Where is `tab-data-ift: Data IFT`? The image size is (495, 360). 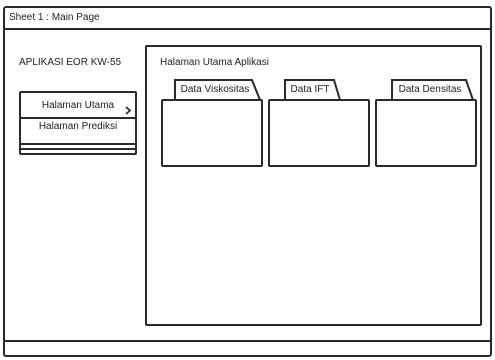
tab-data-ift: Data IFT is located at coordinates (310, 90).